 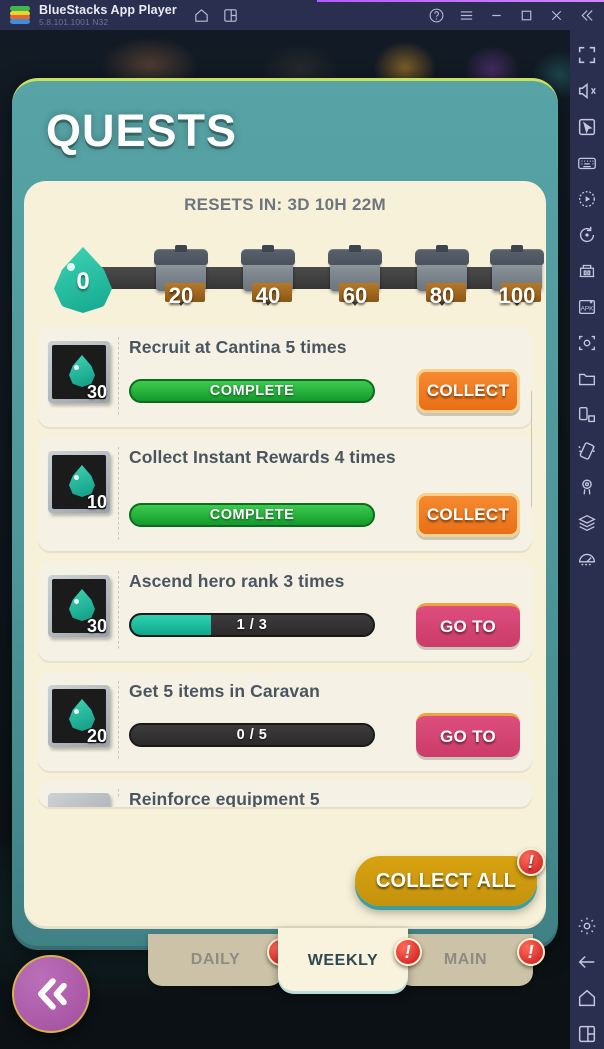 I want to click on titlebar-accent-line, so click(x=460, y=1).